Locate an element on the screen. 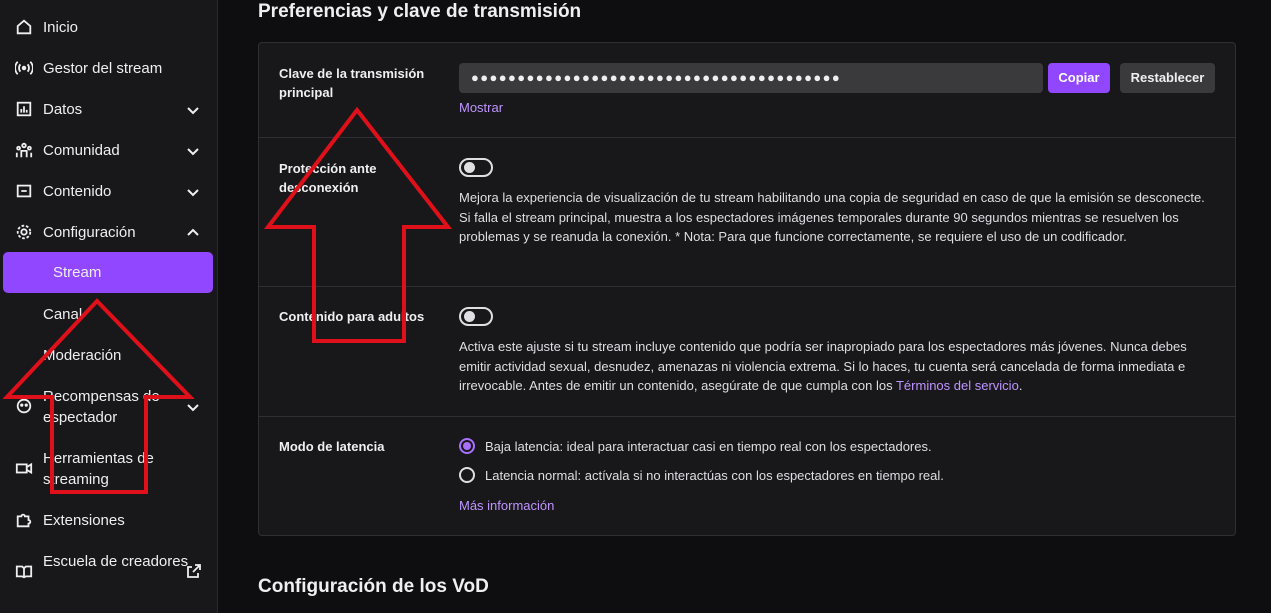 The image size is (1271, 613). sidebar-item-label: Datos is located at coordinates (63, 109).